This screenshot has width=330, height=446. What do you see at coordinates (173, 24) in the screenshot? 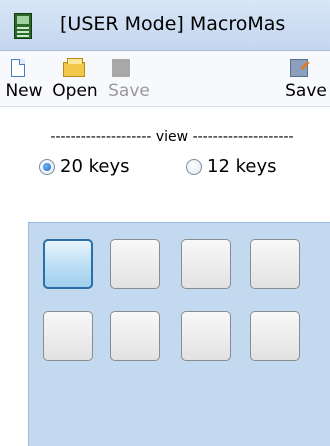
I see `window-title: [USER Mode] MacroMas` at bounding box center [173, 24].